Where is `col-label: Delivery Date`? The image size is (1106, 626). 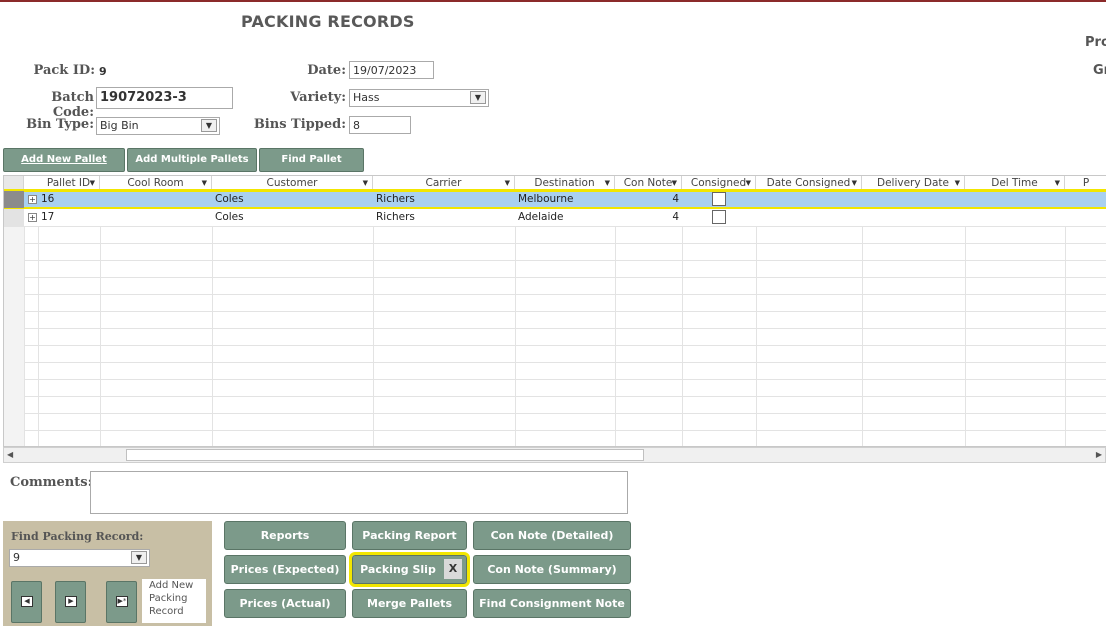
col-label: Delivery Date is located at coordinates (913, 183).